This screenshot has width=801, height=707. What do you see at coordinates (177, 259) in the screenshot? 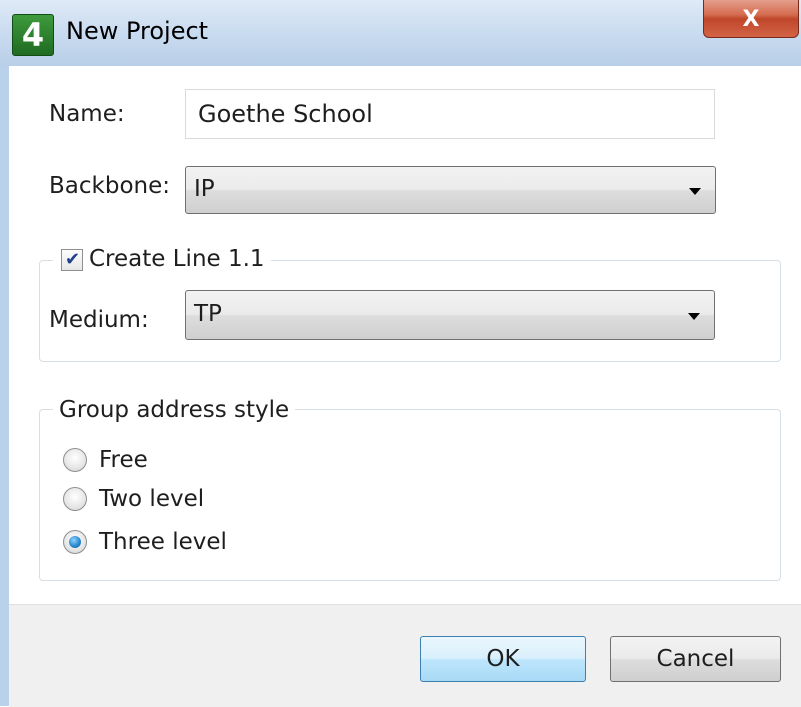
I see `create-line-label: Create Line 1.1` at bounding box center [177, 259].